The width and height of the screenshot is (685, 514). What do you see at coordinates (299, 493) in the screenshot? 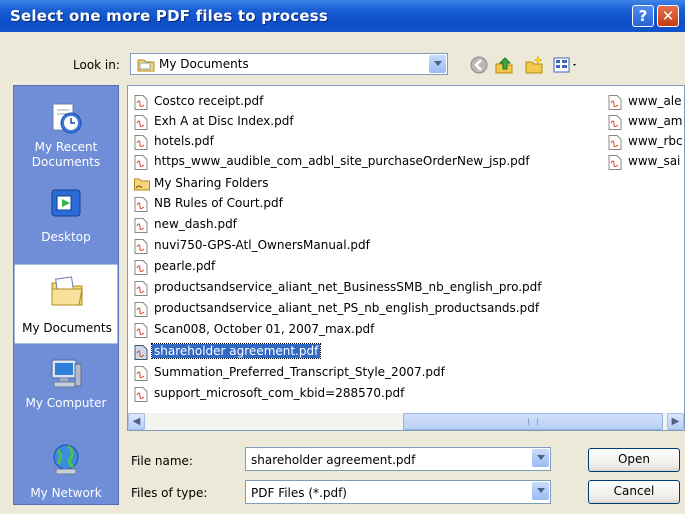
I see `file-type-value: PDF Files (*.pdf)` at bounding box center [299, 493].